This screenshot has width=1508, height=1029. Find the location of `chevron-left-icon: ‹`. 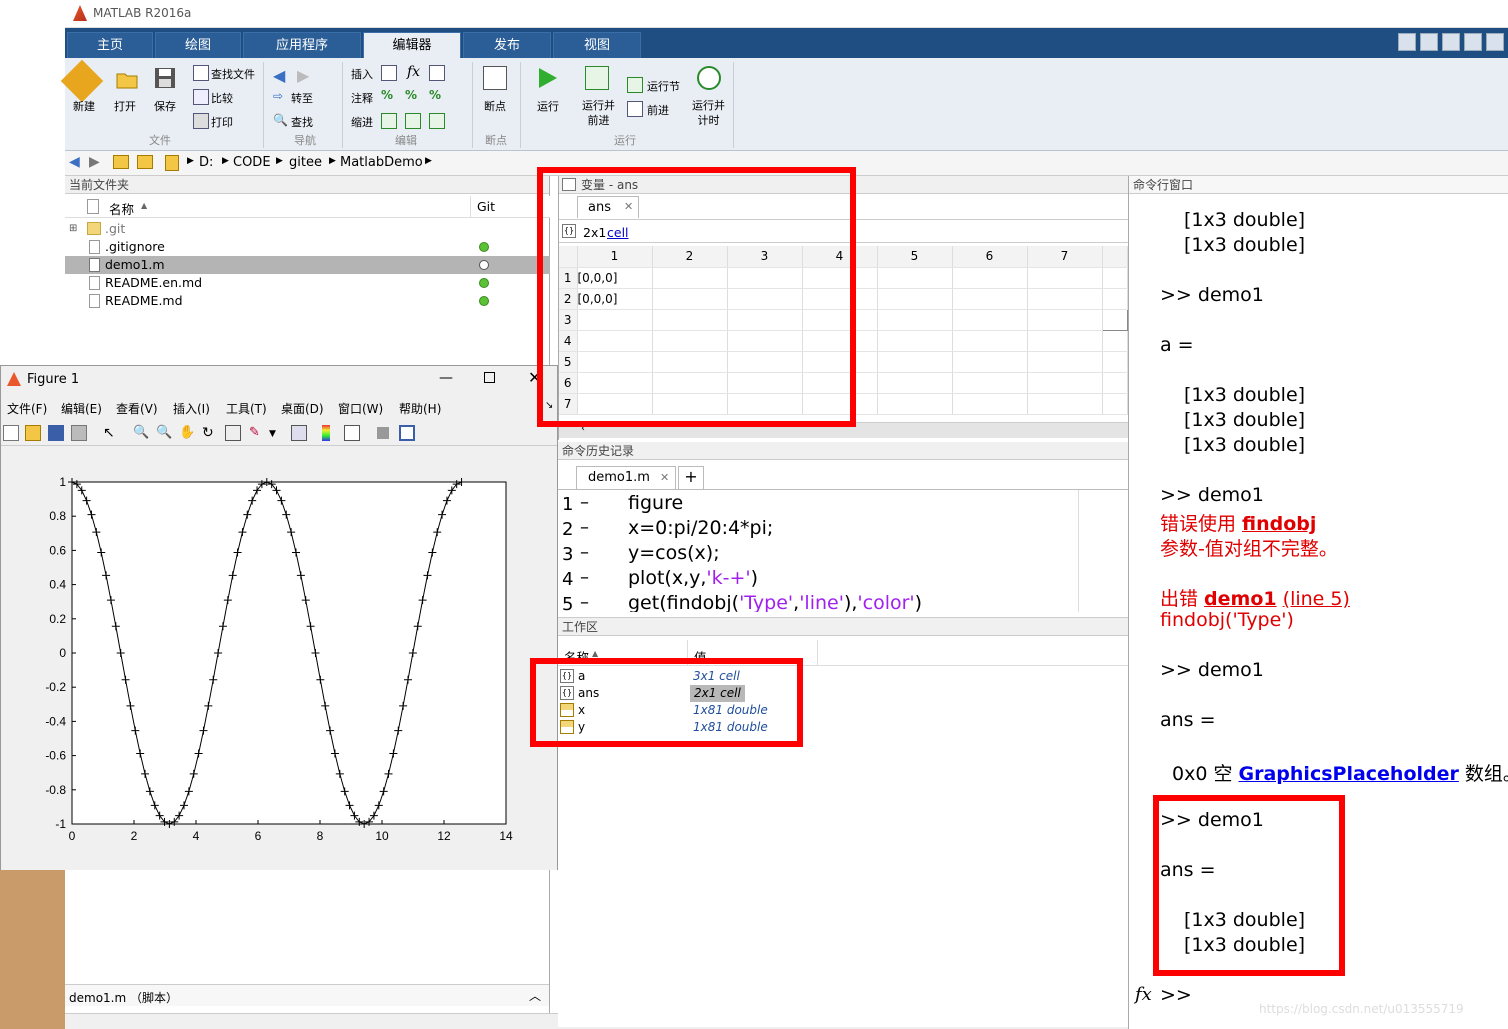

chevron-left-icon: ‹ is located at coordinates (583, 428).